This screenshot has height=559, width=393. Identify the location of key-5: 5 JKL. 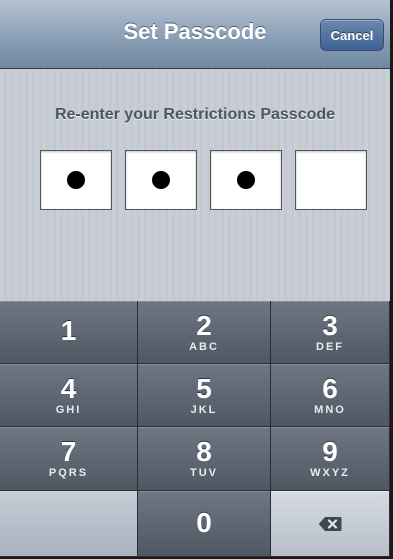
(204, 395).